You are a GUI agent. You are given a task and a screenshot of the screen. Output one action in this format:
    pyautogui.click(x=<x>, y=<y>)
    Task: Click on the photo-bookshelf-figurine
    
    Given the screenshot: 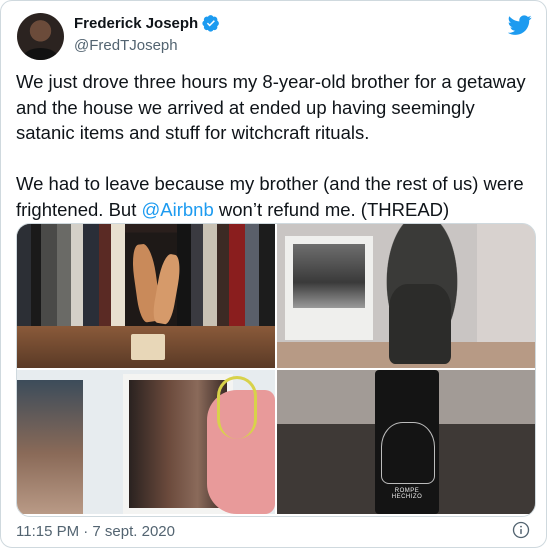 What is the action you would take?
    pyautogui.click(x=146, y=296)
    